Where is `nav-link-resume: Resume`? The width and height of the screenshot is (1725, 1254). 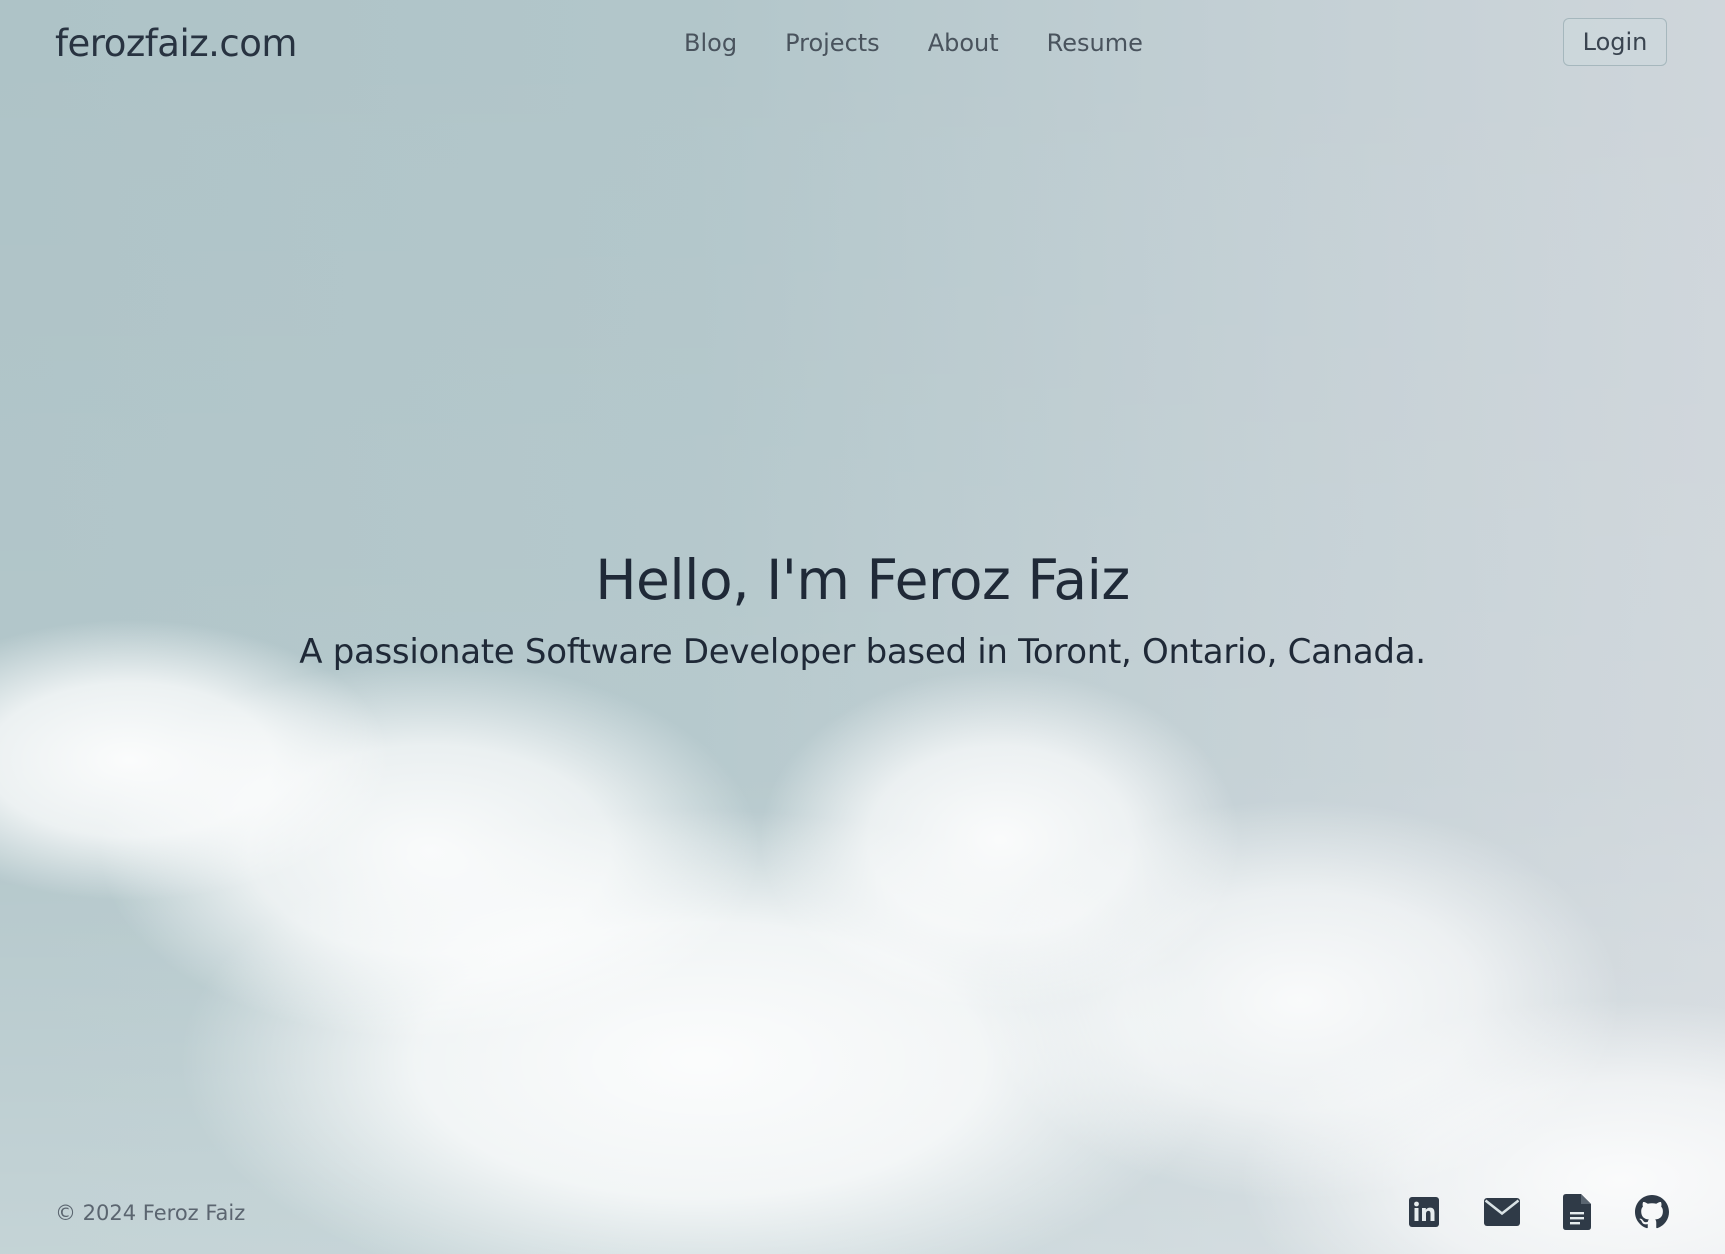 nav-link-resume: Resume is located at coordinates (1095, 43).